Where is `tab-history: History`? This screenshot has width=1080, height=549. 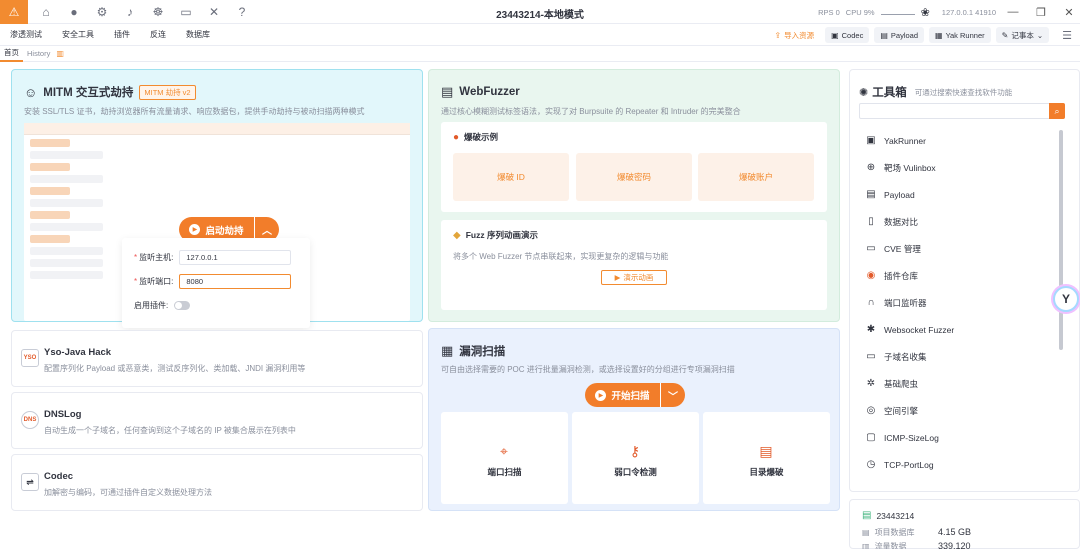 tab-history: History is located at coordinates (38, 53).